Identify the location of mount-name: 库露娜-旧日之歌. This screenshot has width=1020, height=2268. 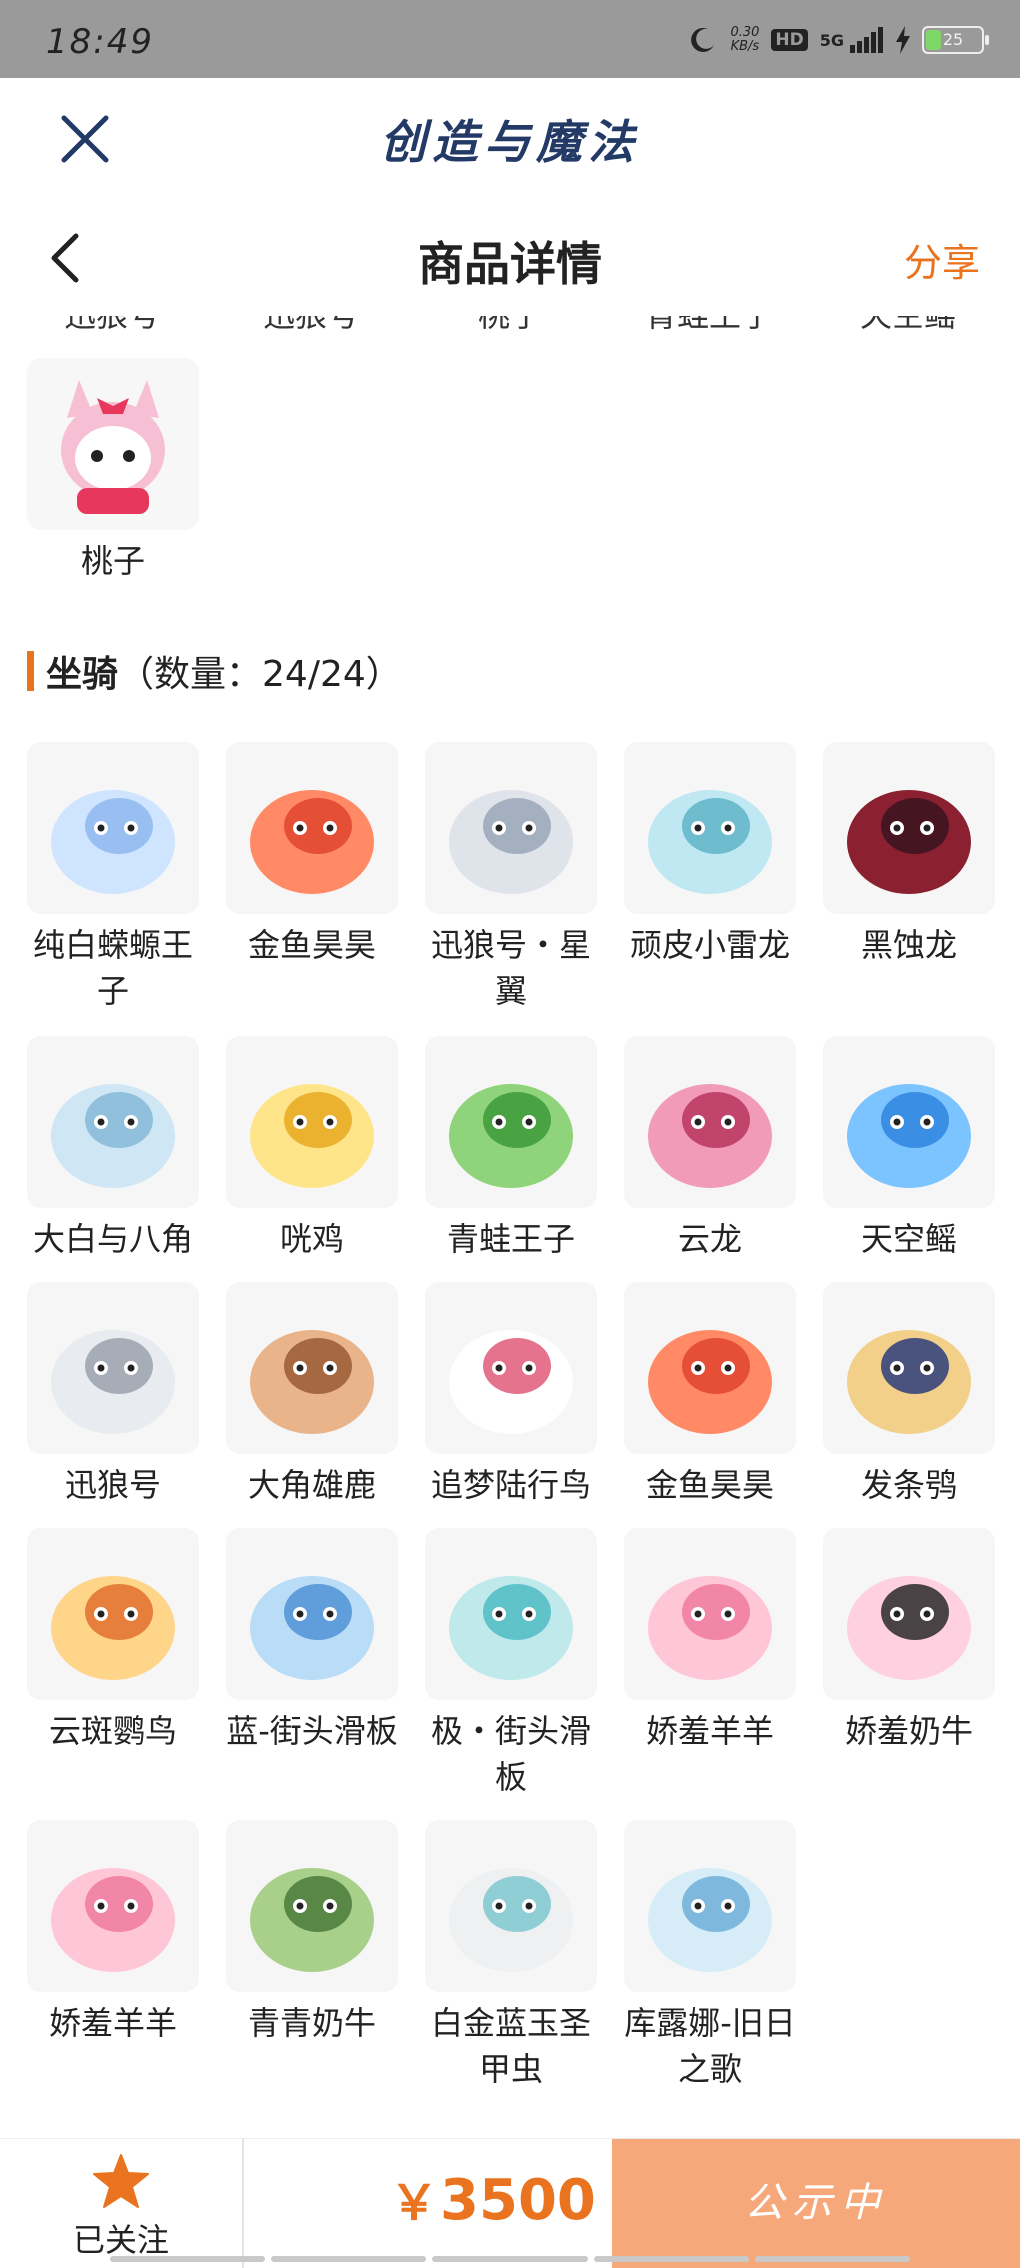
(710, 2046).